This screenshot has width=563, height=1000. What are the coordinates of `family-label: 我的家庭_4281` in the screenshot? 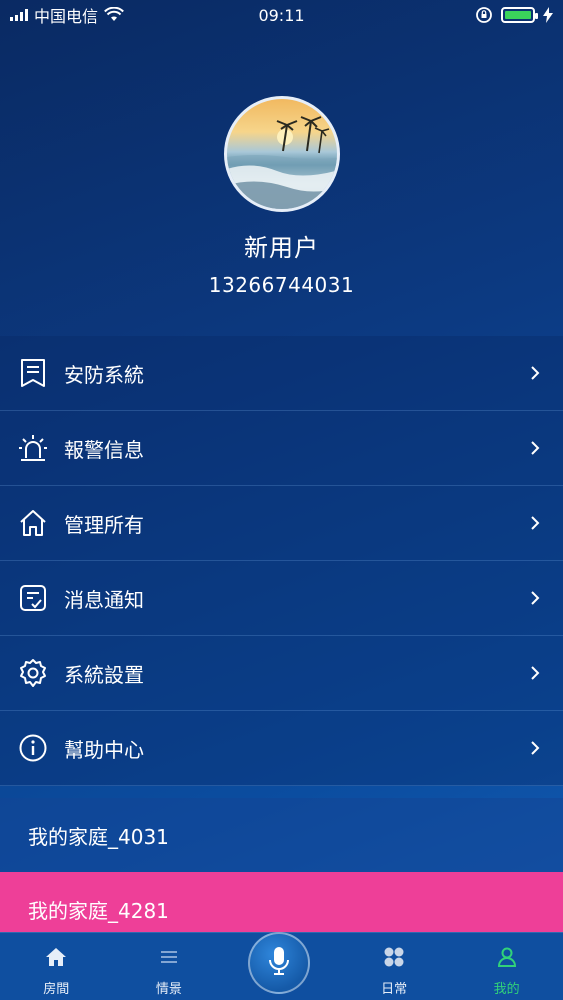 It's located at (98, 910).